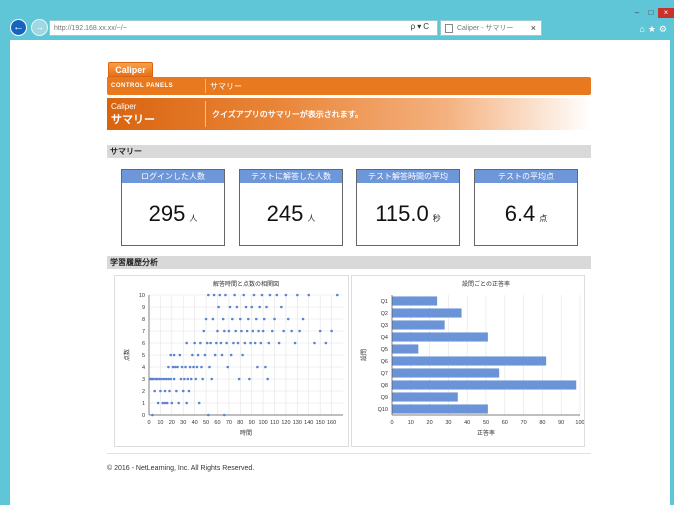 The image size is (674, 505). What do you see at coordinates (172, 423) in the screenshot?
I see `x-tick-label: 20` at bounding box center [172, 423].